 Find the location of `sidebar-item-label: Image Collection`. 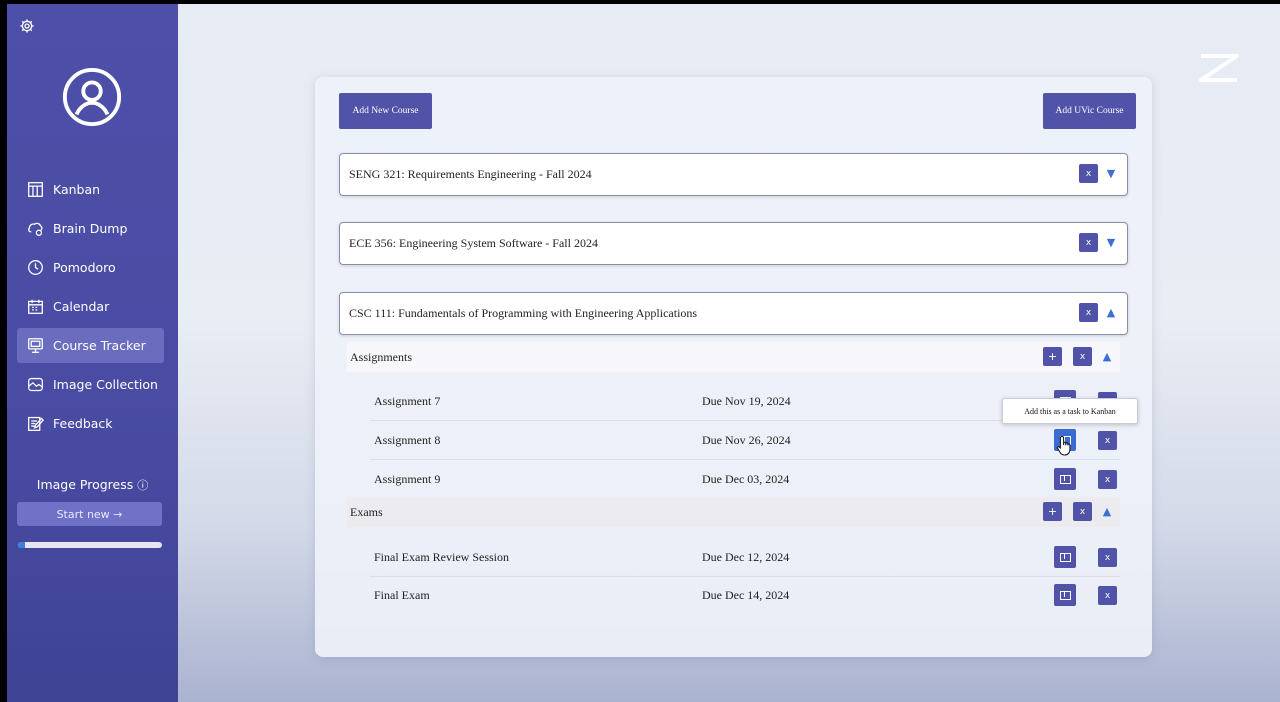

sidebar-item-label: Image Collection is located at coordinates (105, 384).